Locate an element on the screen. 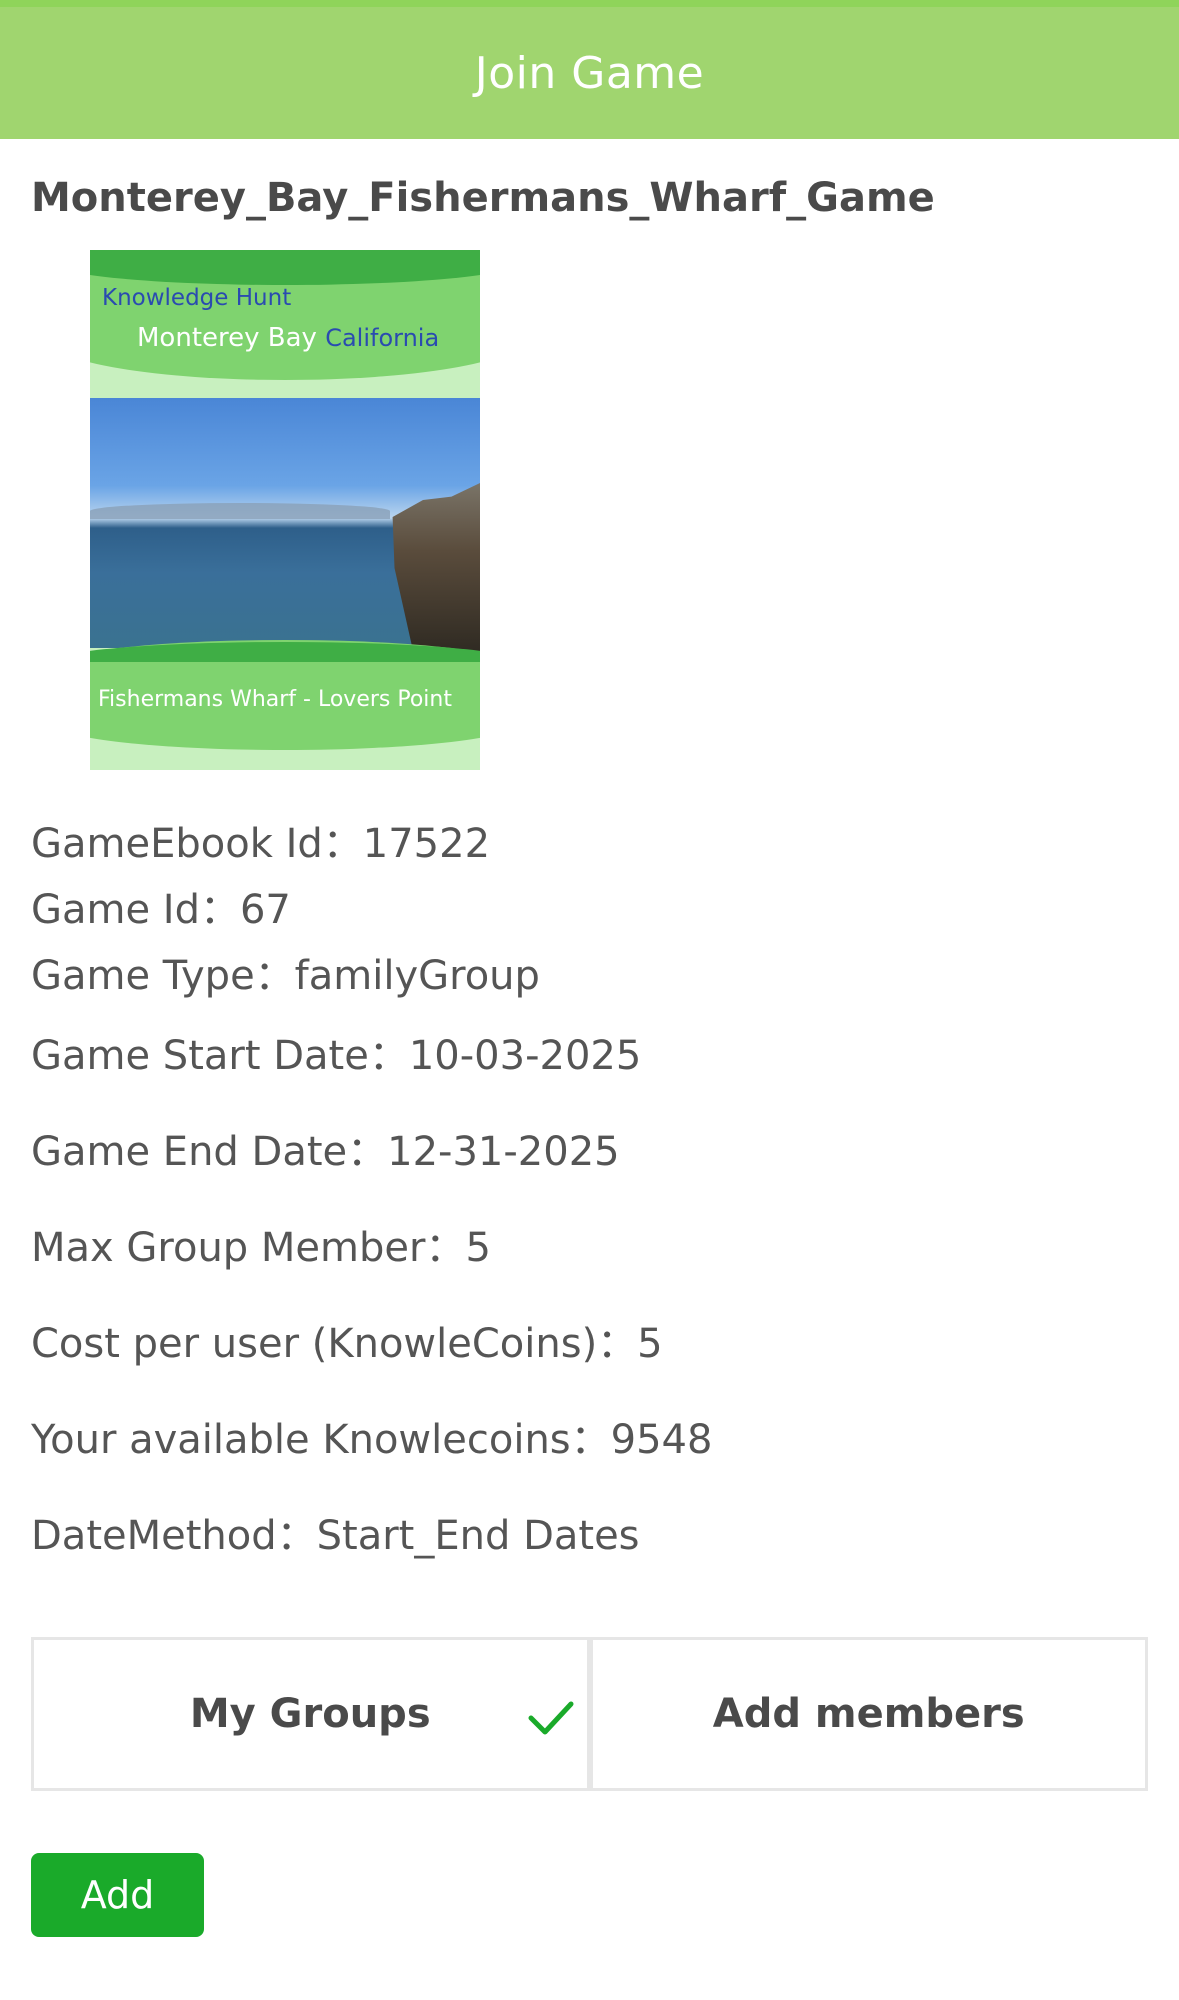  info-game-type: Game Type：familyGroup is located at coordinates (285, 976).